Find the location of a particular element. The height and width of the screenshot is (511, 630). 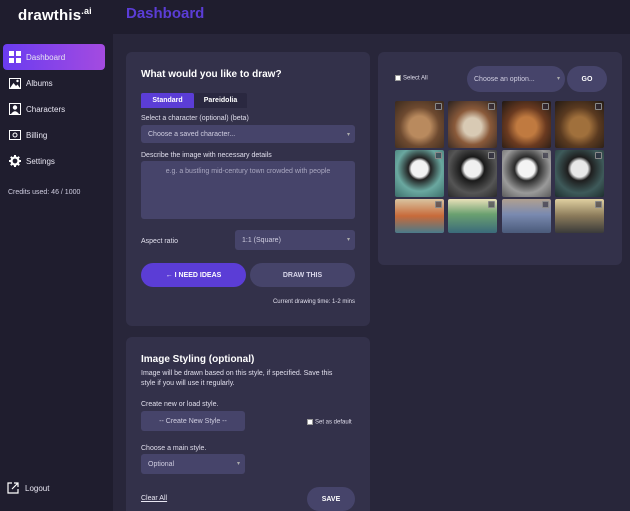

set-as-default-label: Set as default is located at coordinates (333, 422).